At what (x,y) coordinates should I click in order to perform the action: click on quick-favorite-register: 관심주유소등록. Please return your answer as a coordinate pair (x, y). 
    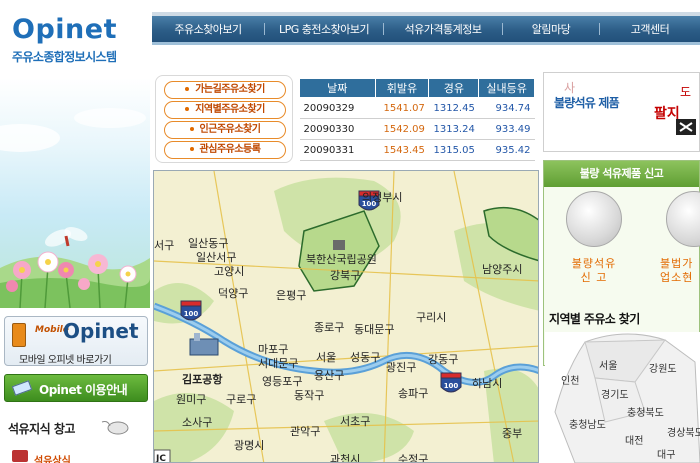
    Looking at the image, I should click on (225, 150).